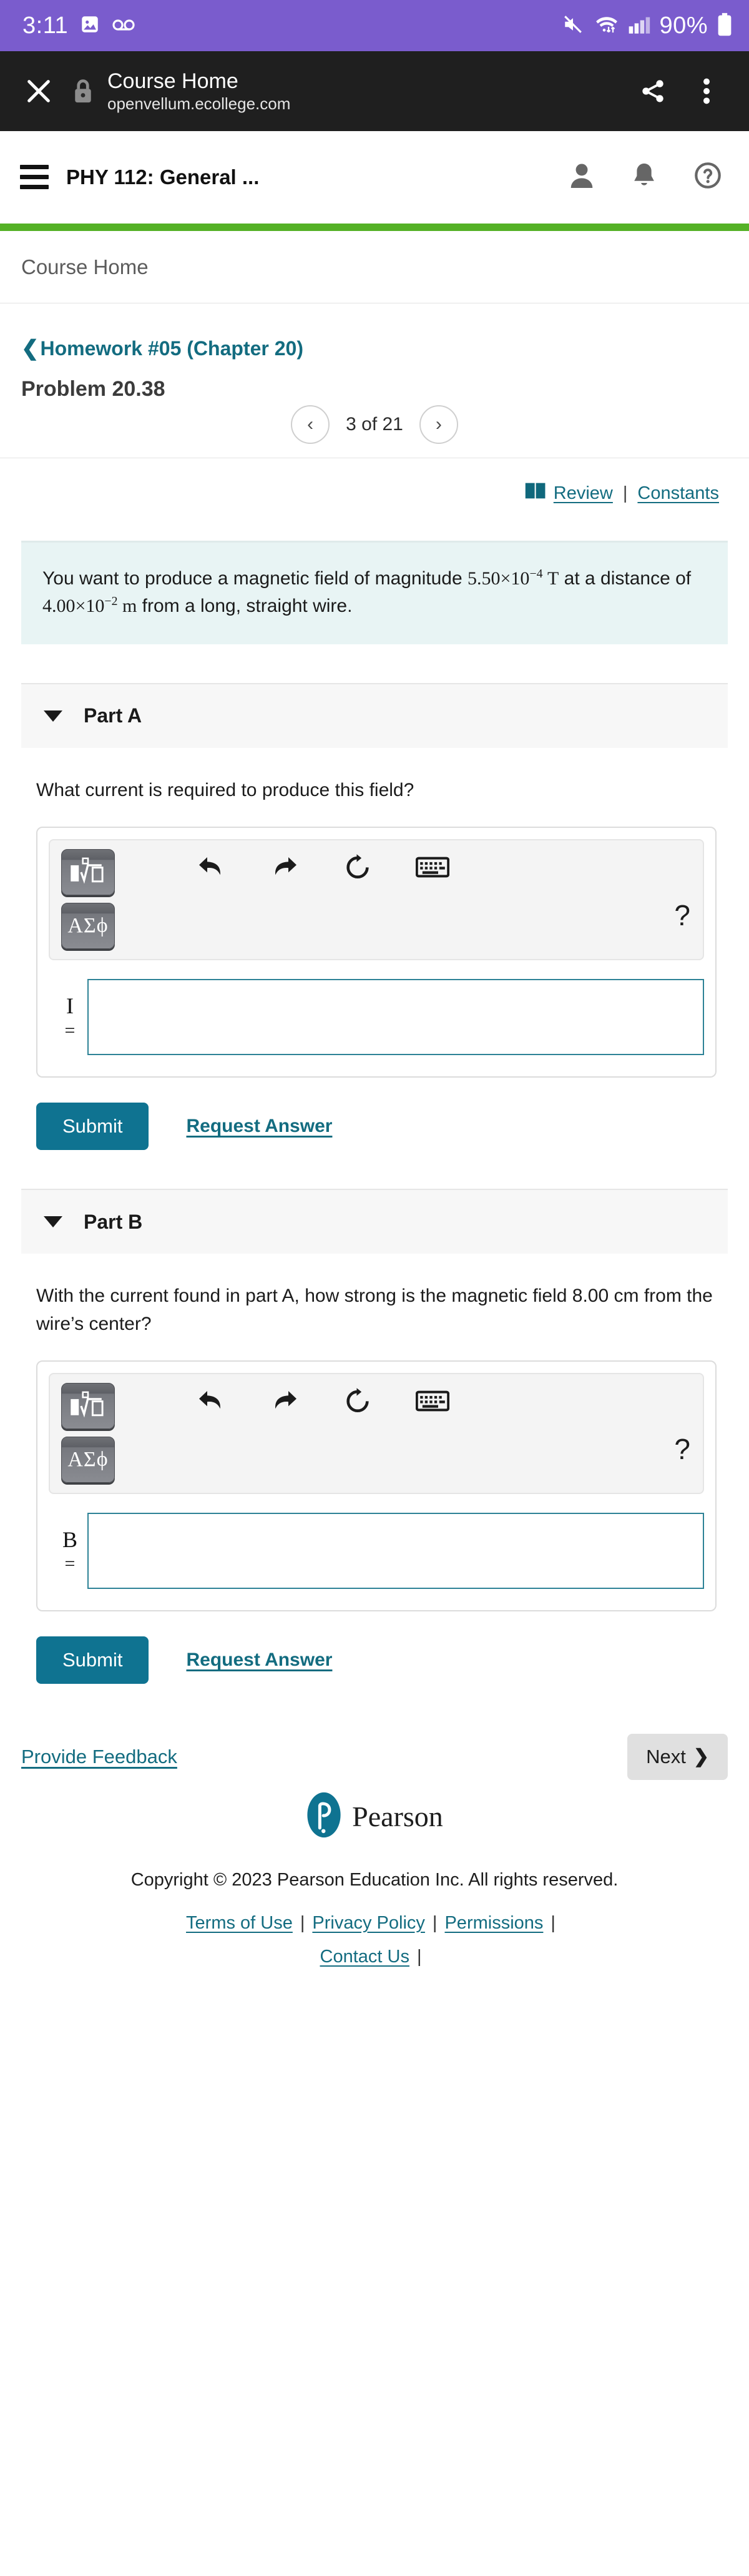  What do you see at coordinates (92, 1127) in the screenshot?
I see `part-a-submit-button: Submit` at bounding box center [92, 1127].